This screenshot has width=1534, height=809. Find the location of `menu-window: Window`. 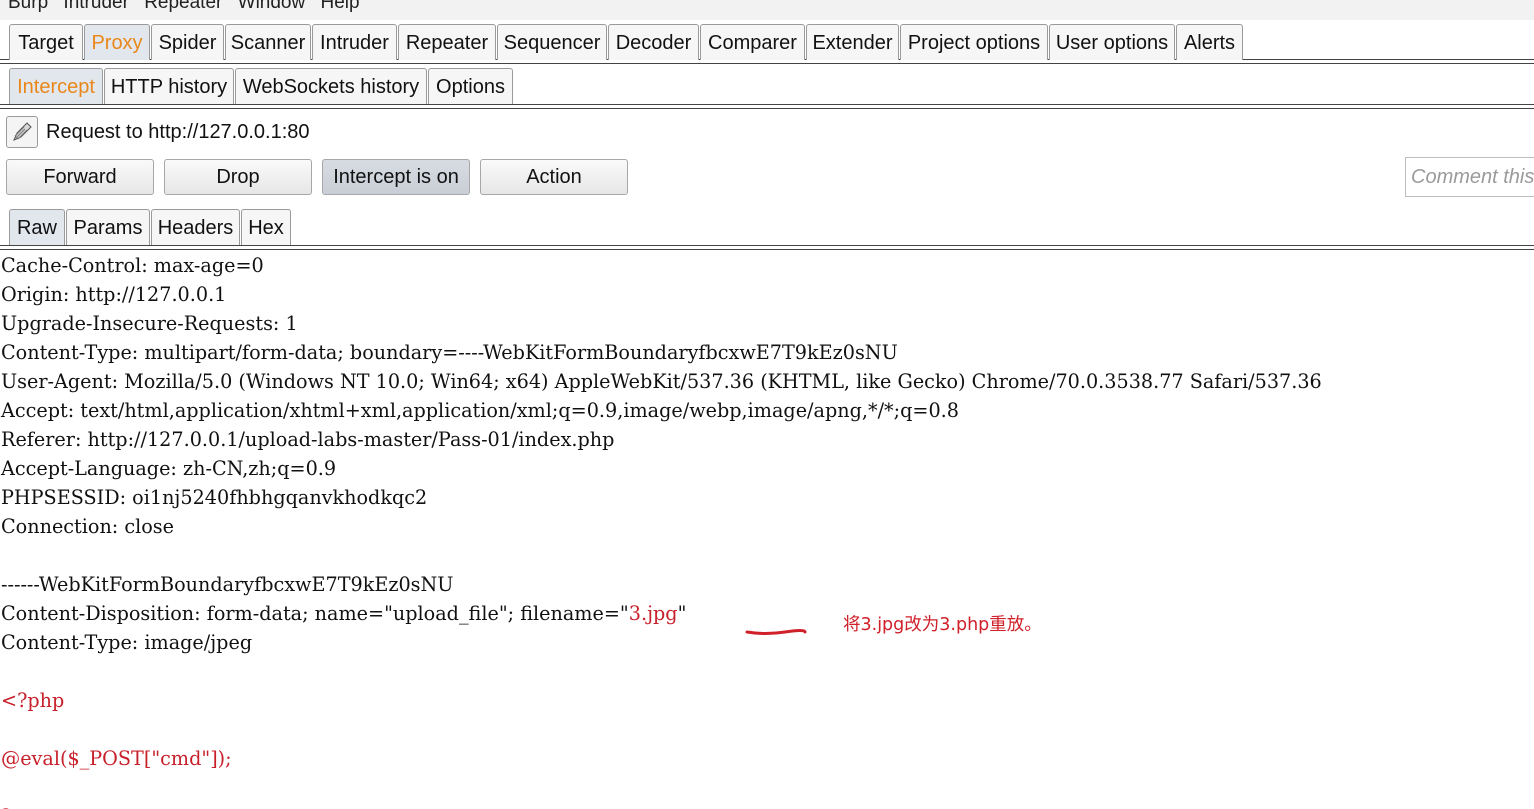

menu-window: Window is located at coordinates (272, 6).